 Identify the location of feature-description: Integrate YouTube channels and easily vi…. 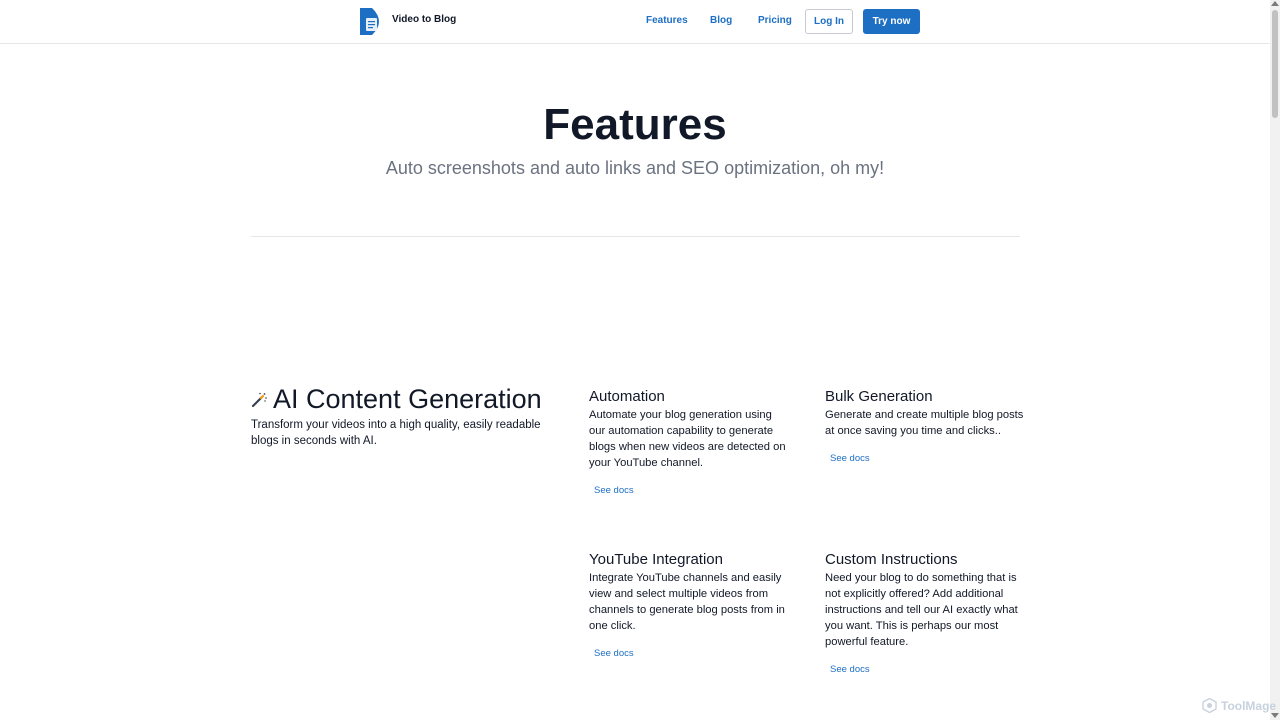
(687, 602).